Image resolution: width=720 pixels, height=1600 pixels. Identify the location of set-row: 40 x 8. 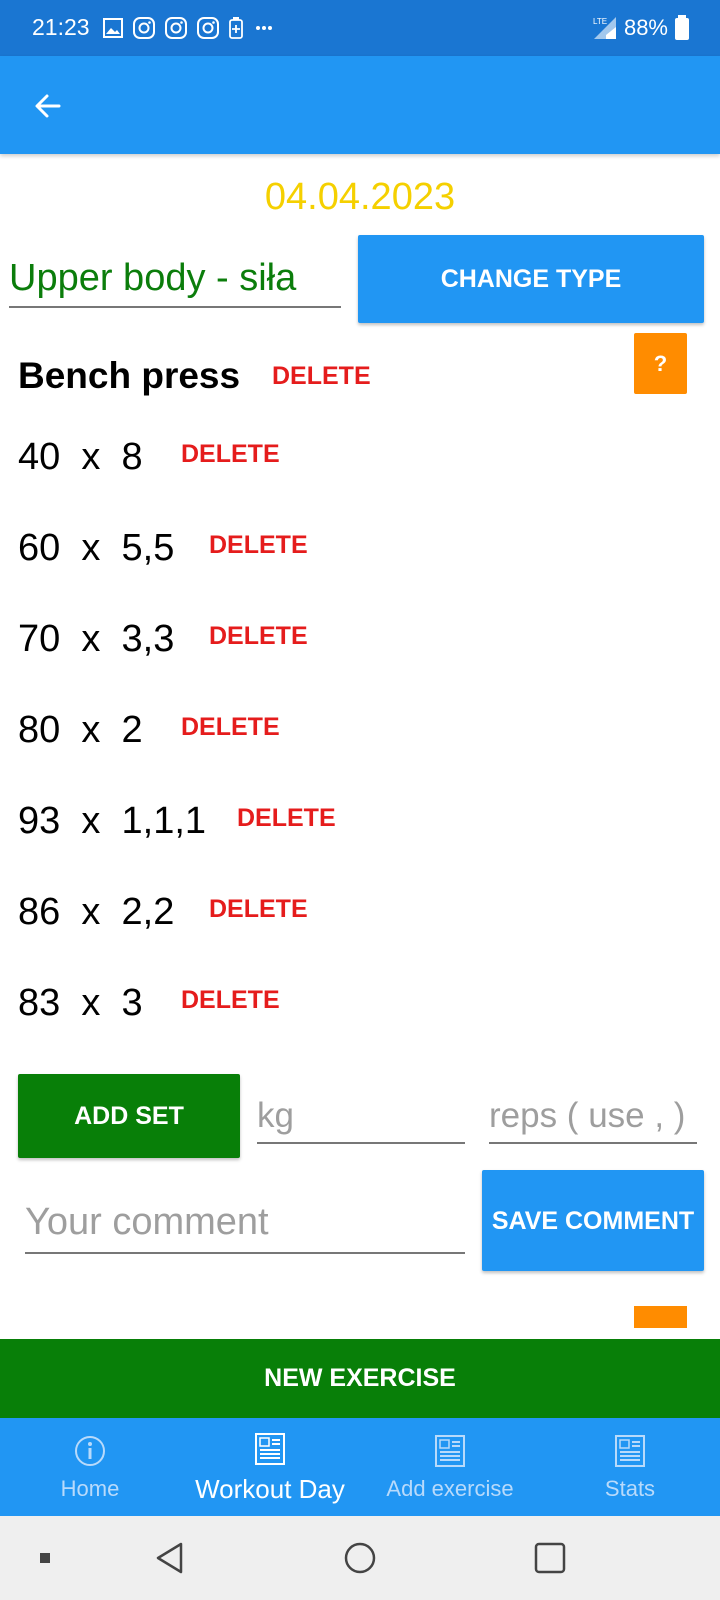
(80, 457).